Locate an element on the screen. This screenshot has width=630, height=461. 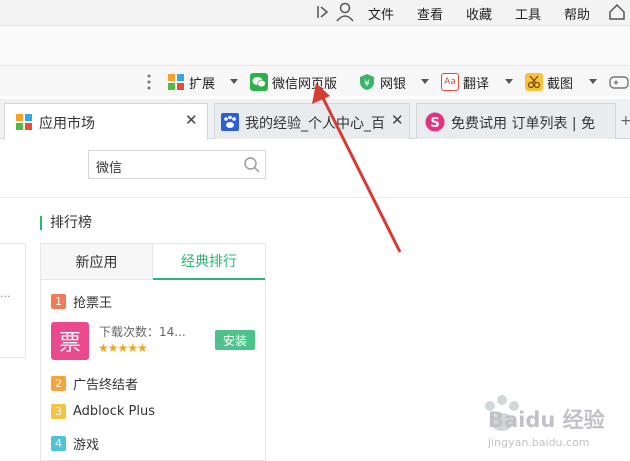
translate-dropdown-icon is located at coordinates (509, 81).